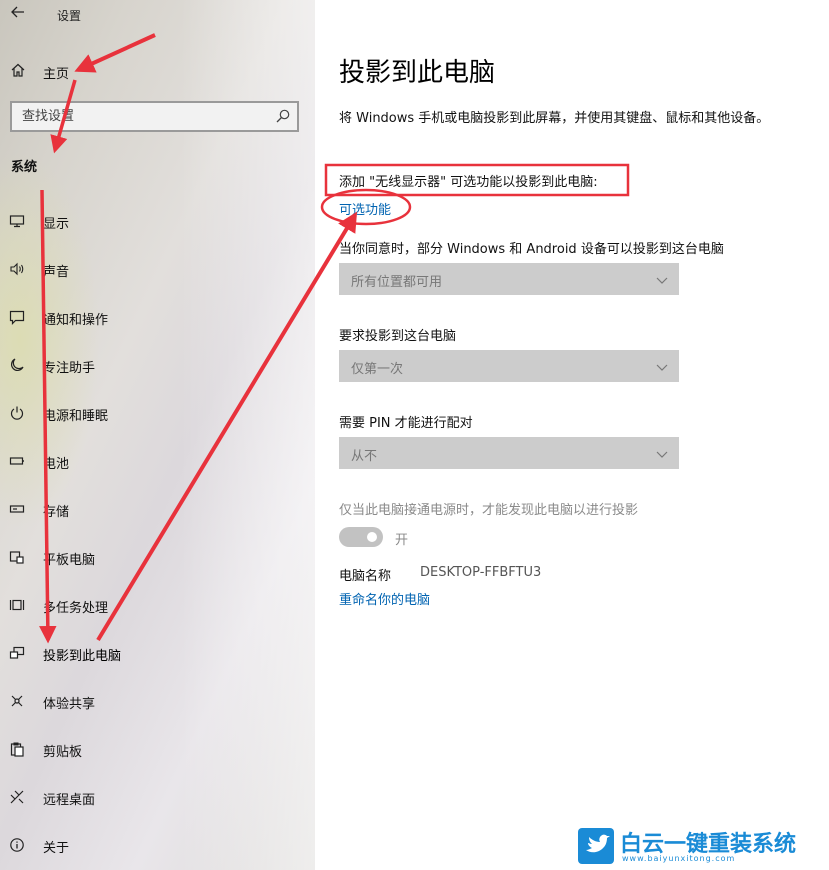  I want to click on sidebar-item-label: 体验共享, so click(69, 704).